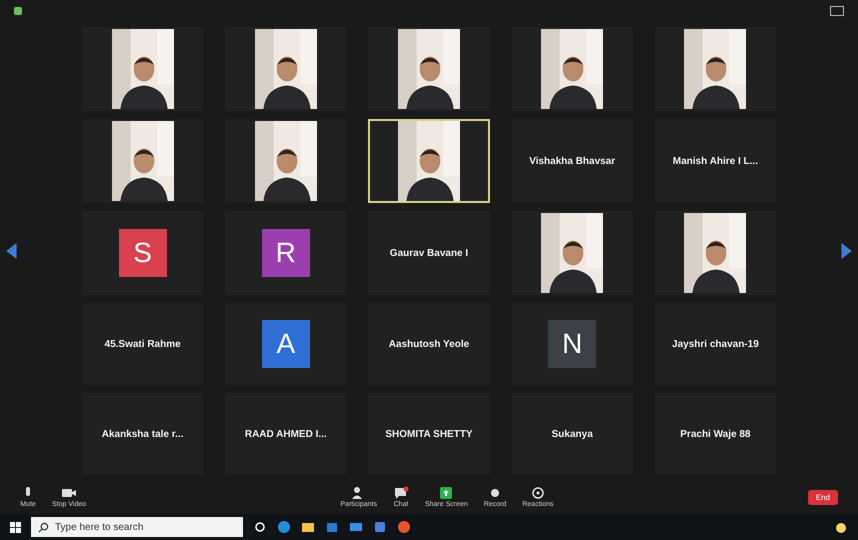 The image size is (858, 540). Describe the element at coordinates (429, 434) in the screenshot. I see `participant-name: SHOMITA SHETTY` at that location.